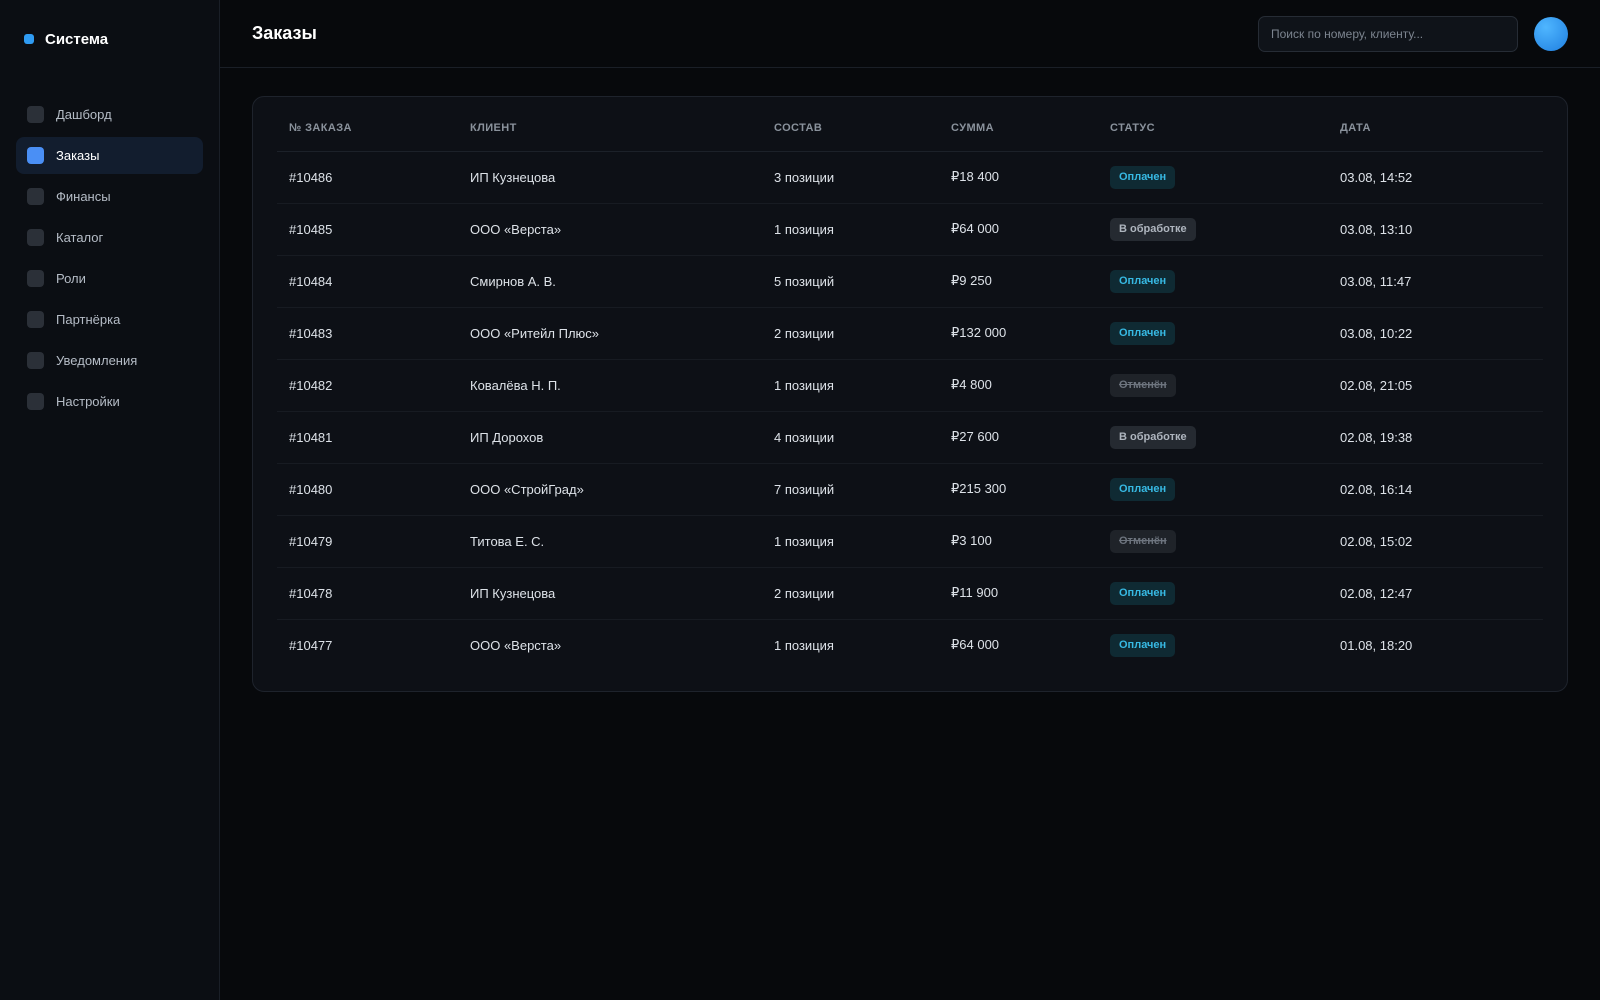 The width and height of the screenshot is (1600, 1000). I want to click on status-badge: Отменён, so click(1143, 541).